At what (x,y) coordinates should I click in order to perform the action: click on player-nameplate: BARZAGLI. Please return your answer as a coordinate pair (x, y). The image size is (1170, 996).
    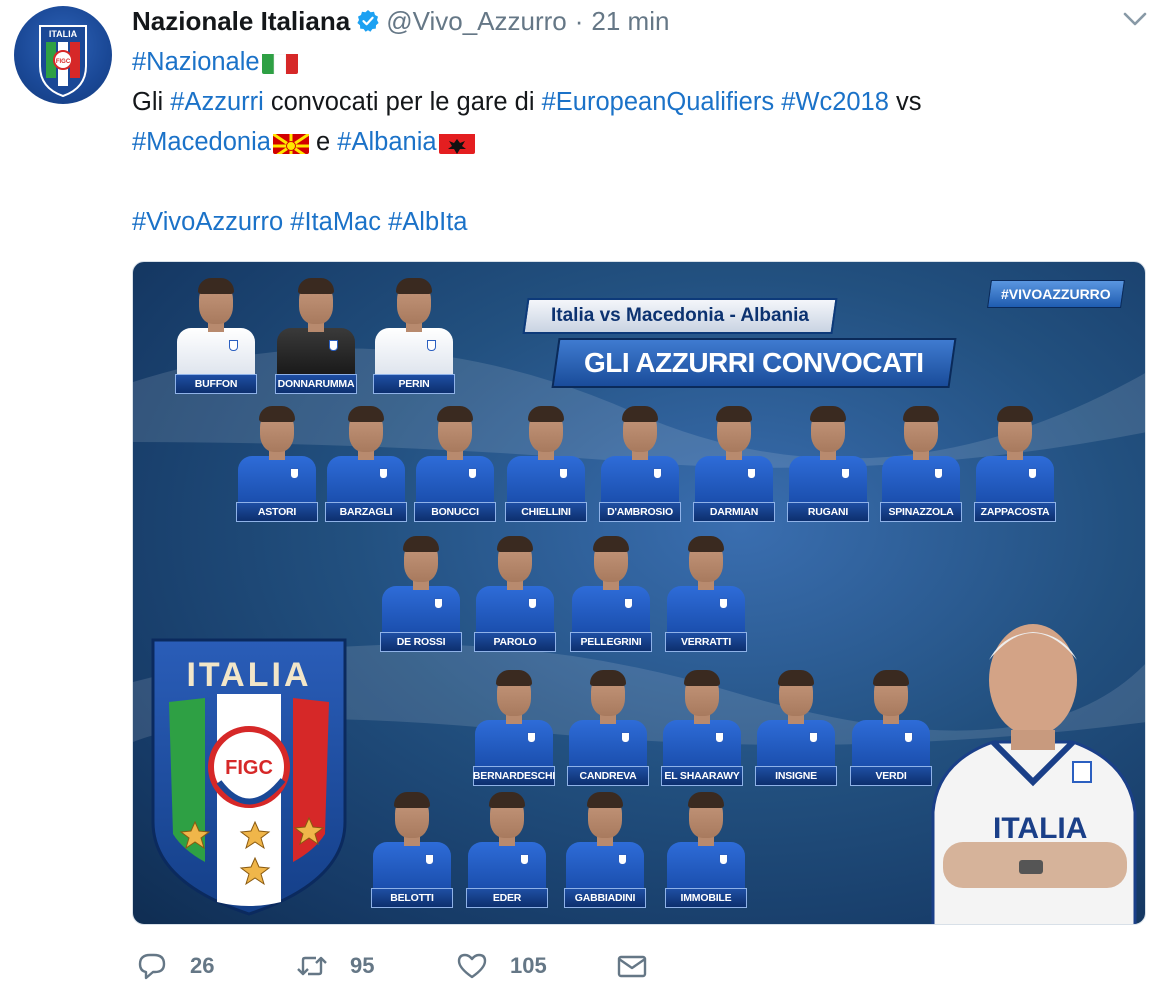
    Looking at the image, I should click on (366, 512).